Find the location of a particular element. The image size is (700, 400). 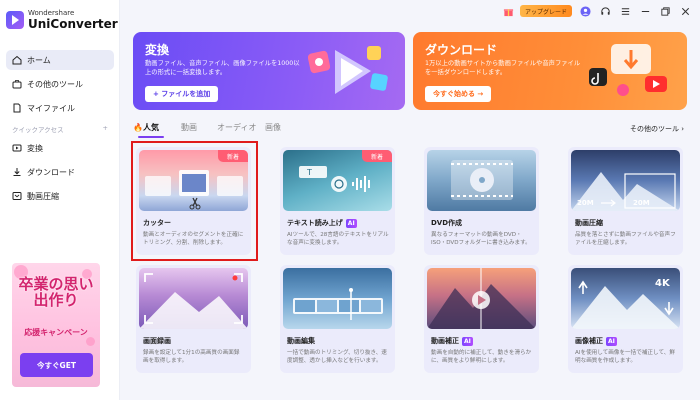

tool-card-video-editor: 動画編集 一括で動画のトリミング、切り抜き、速度調整、透かし挿入などを行います。 is located at coordinates (337, 319).